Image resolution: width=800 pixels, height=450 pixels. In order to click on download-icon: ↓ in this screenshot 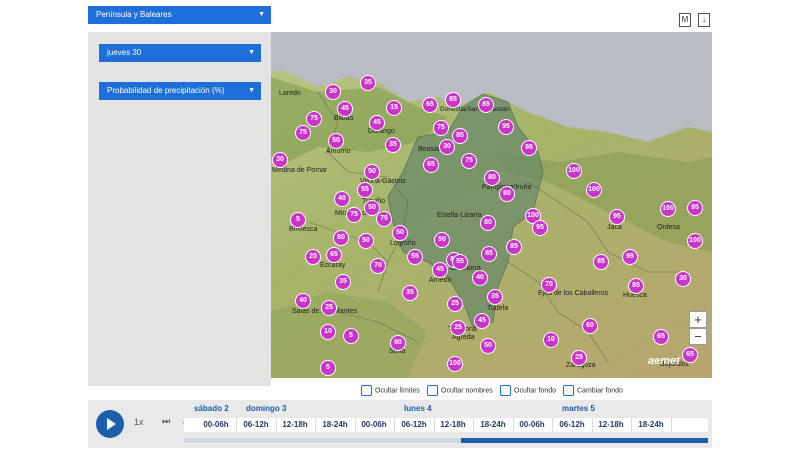, I will do `click(704, 20)`.